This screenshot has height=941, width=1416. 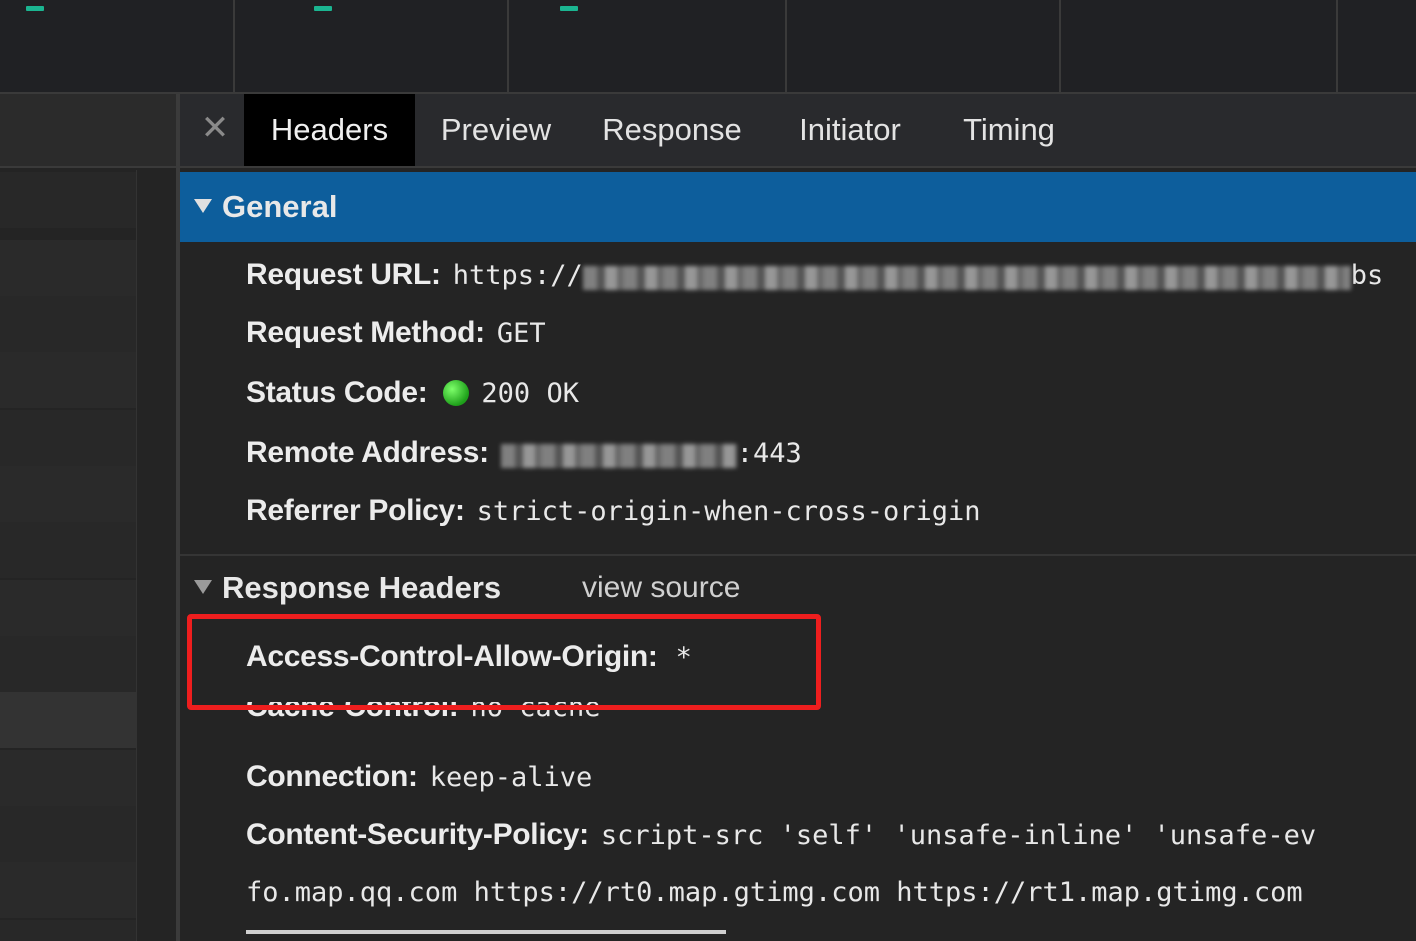 What do you see at coordinates (1009, 130) in the screenshot?
I see `tab-timing: Timing` at bounding box center [1009, 130].